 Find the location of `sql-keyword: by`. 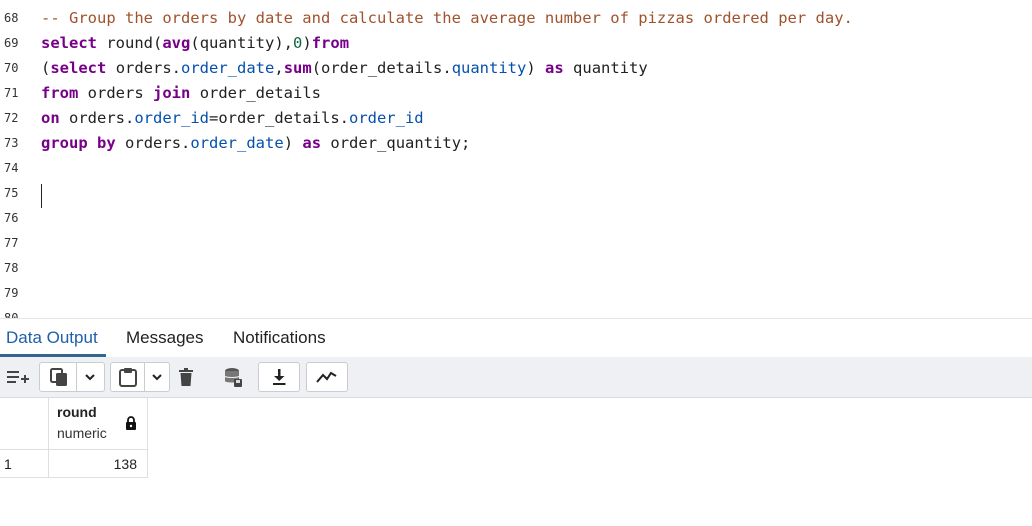

sql-keyword: by is located at coordinates (106, 143).